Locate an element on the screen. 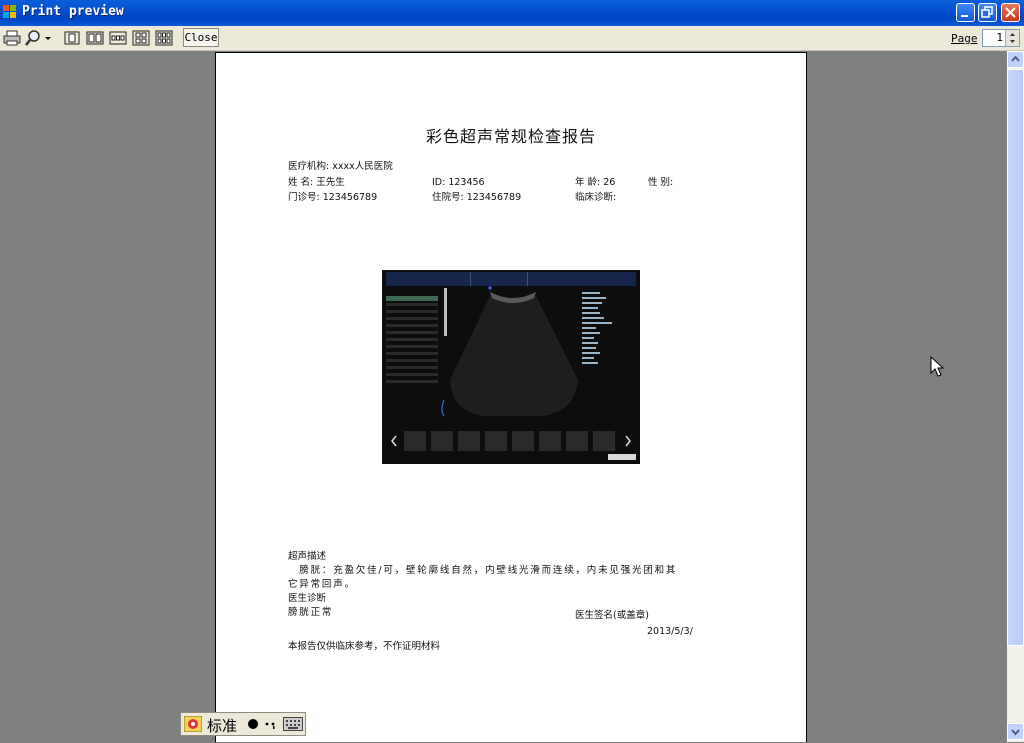  spin-down-icon is located at coordinates (1012, 38).